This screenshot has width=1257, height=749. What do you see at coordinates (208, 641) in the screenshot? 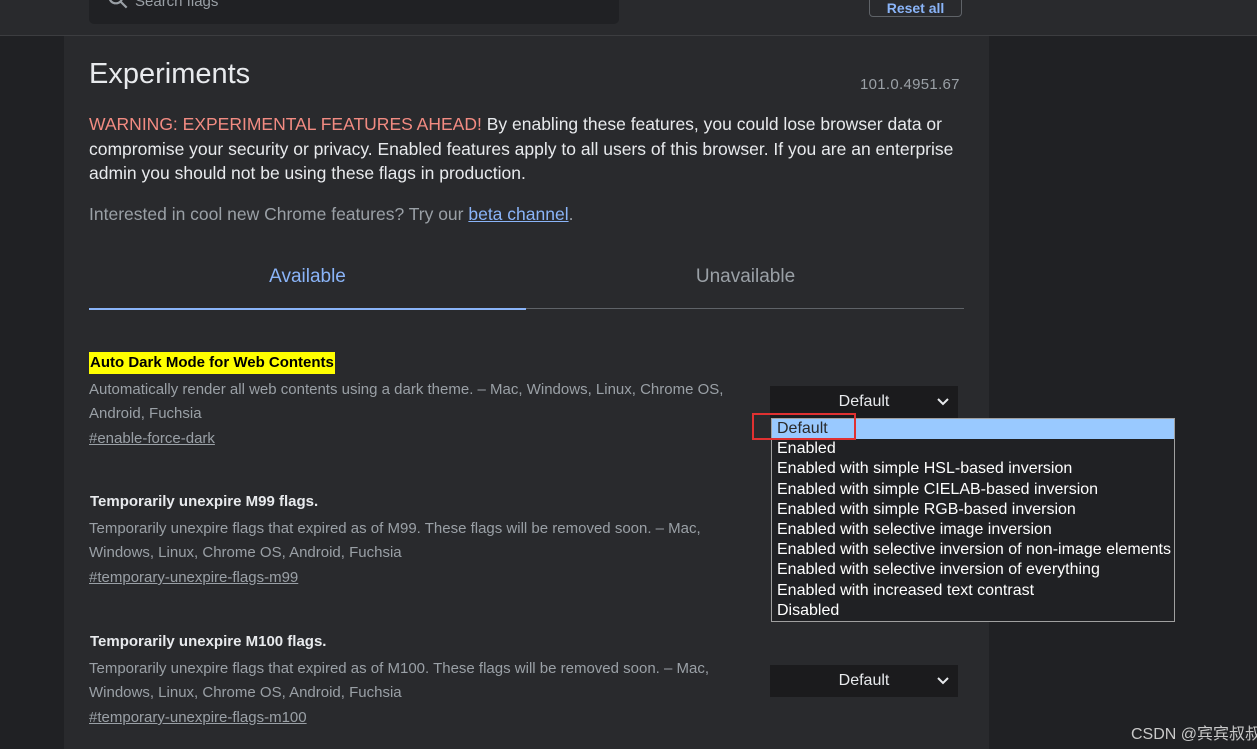
I see `flag-title: Temporarily unexpire M100 flags.` at bounding box center [208, 641].